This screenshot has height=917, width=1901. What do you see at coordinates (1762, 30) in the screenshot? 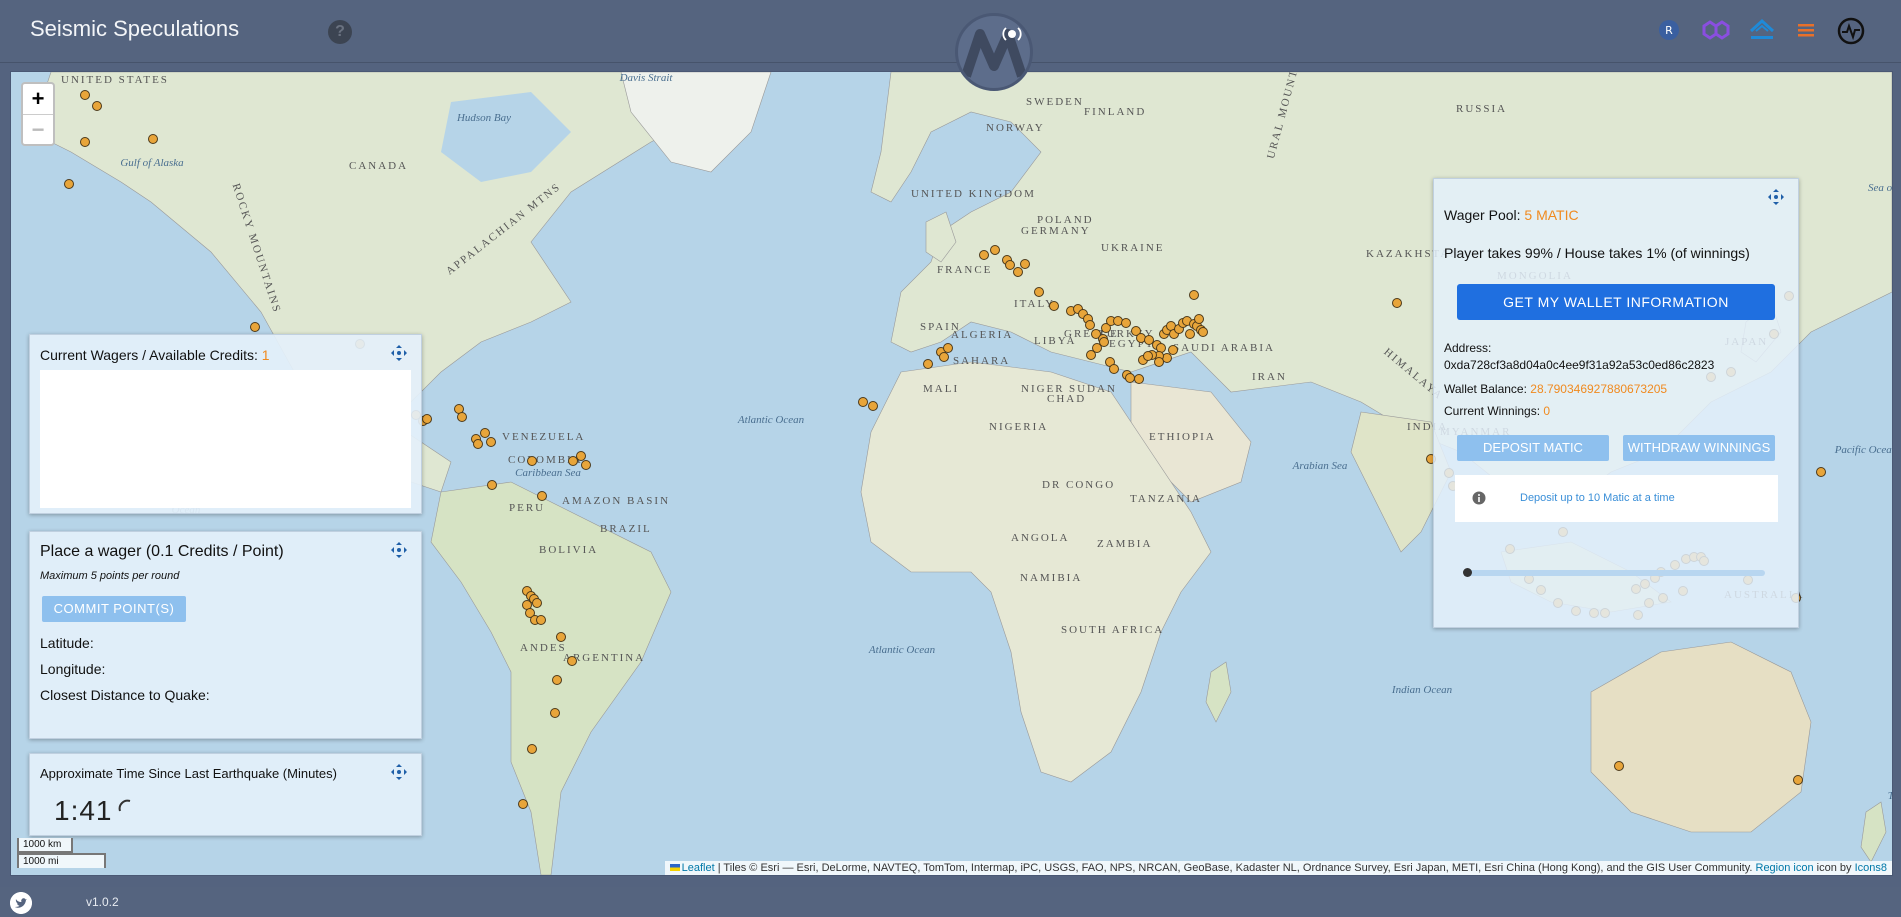
I see `exchange-icon` at bounding box center [1762, 30].